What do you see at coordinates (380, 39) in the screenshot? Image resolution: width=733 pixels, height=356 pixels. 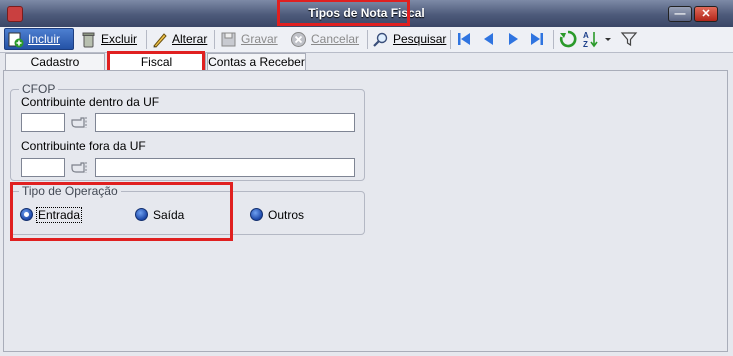 I see `magnifier-icon` at bounding box center [380, 39].